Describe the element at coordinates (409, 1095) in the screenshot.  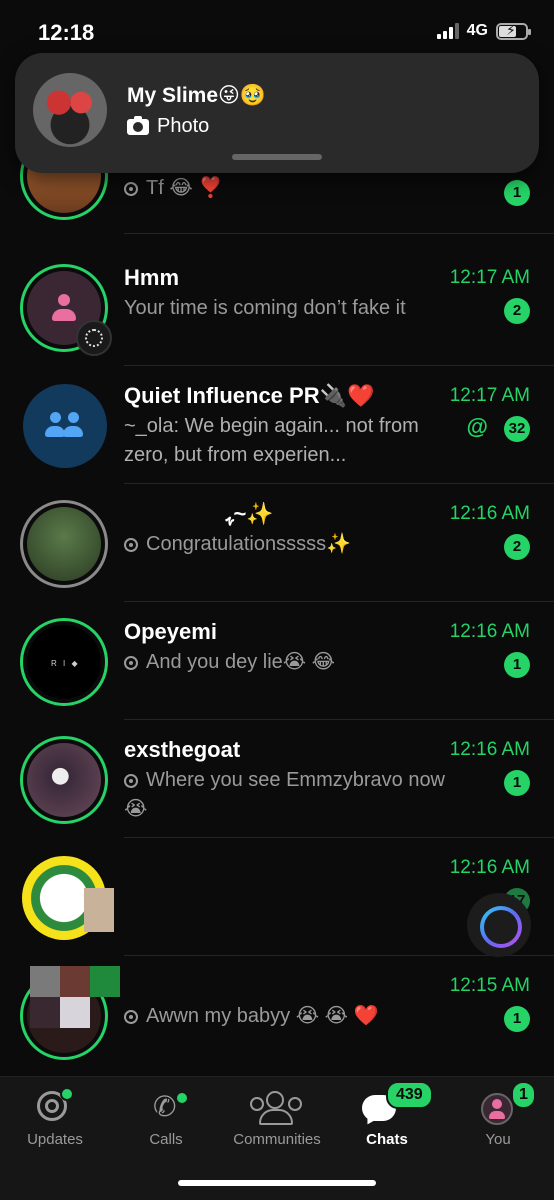
I see `chats-unread-badge: 439` at that location.